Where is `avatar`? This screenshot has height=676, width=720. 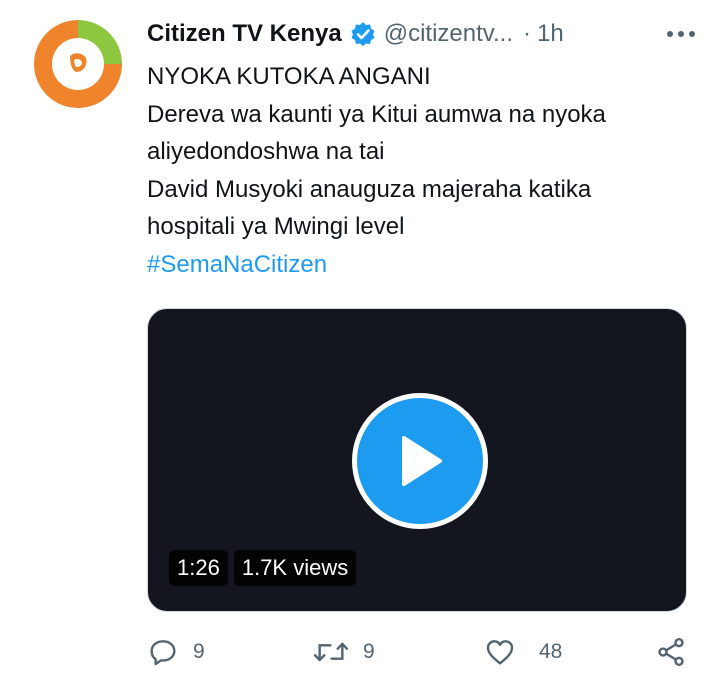
avatar is located at coordinates (78, 64).